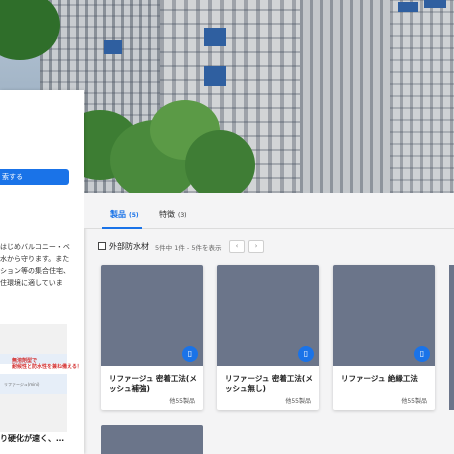 This screenshot has width=454, height=454. Describe the element at coordinates (379, 378) in the screenshot. I see `product-name: リファージュ 絶縁工法` at that location.